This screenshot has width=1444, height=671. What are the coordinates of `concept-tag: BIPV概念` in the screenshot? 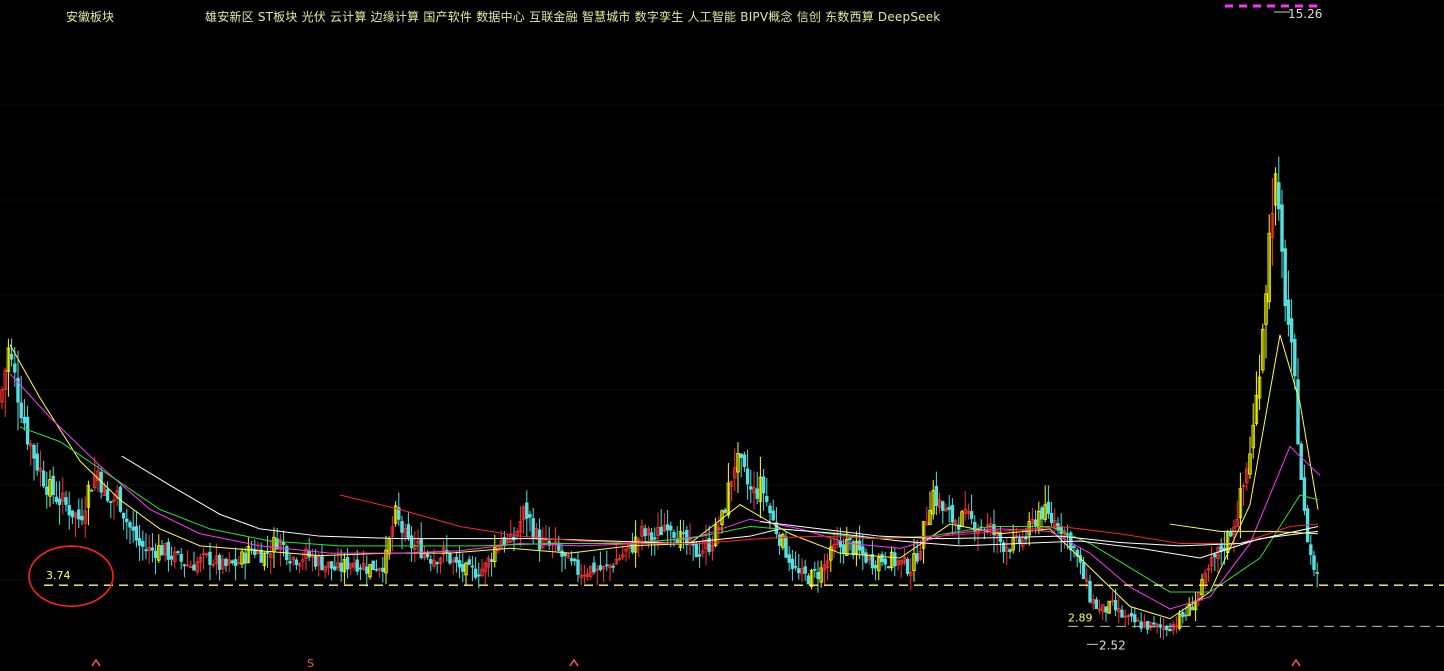 It's located at (766, 17).